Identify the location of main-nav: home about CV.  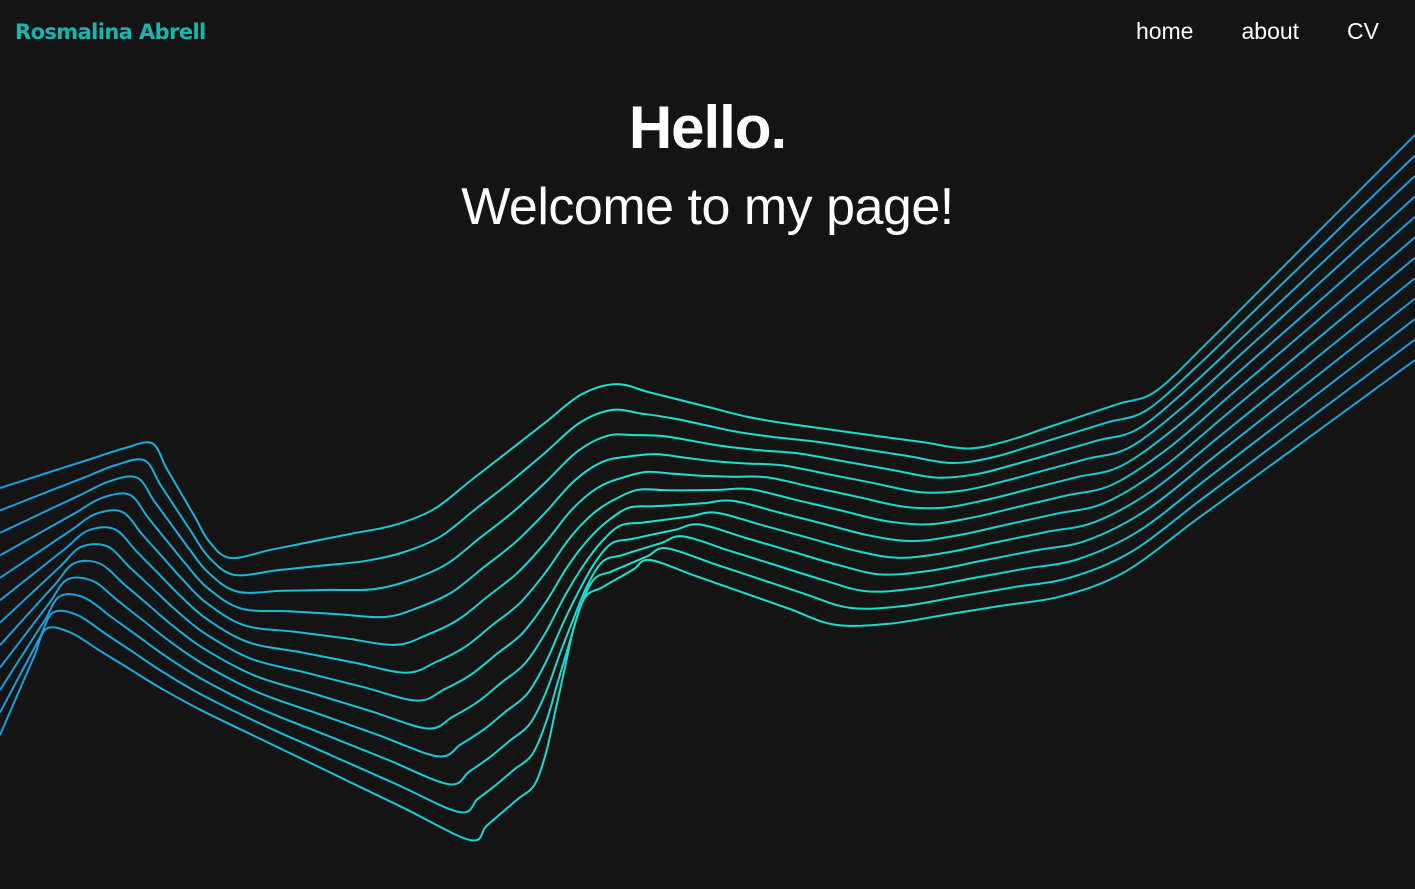
(1257, 31).